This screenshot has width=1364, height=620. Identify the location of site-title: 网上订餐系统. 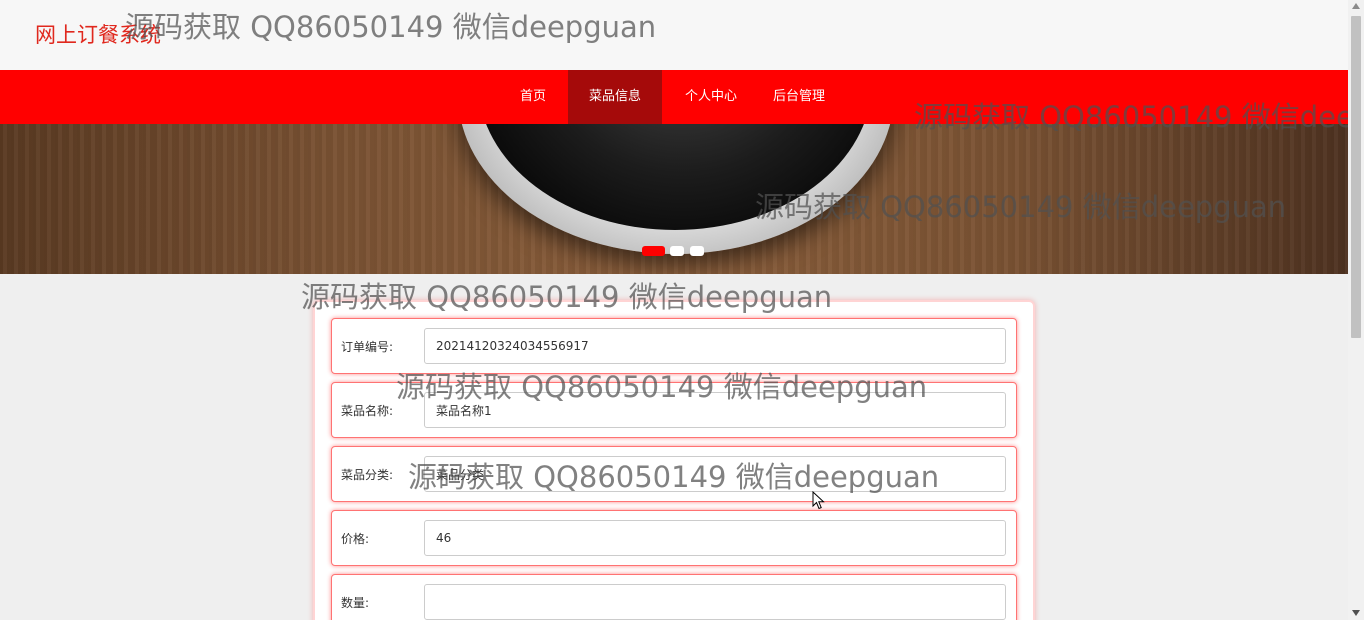
(98, 34).